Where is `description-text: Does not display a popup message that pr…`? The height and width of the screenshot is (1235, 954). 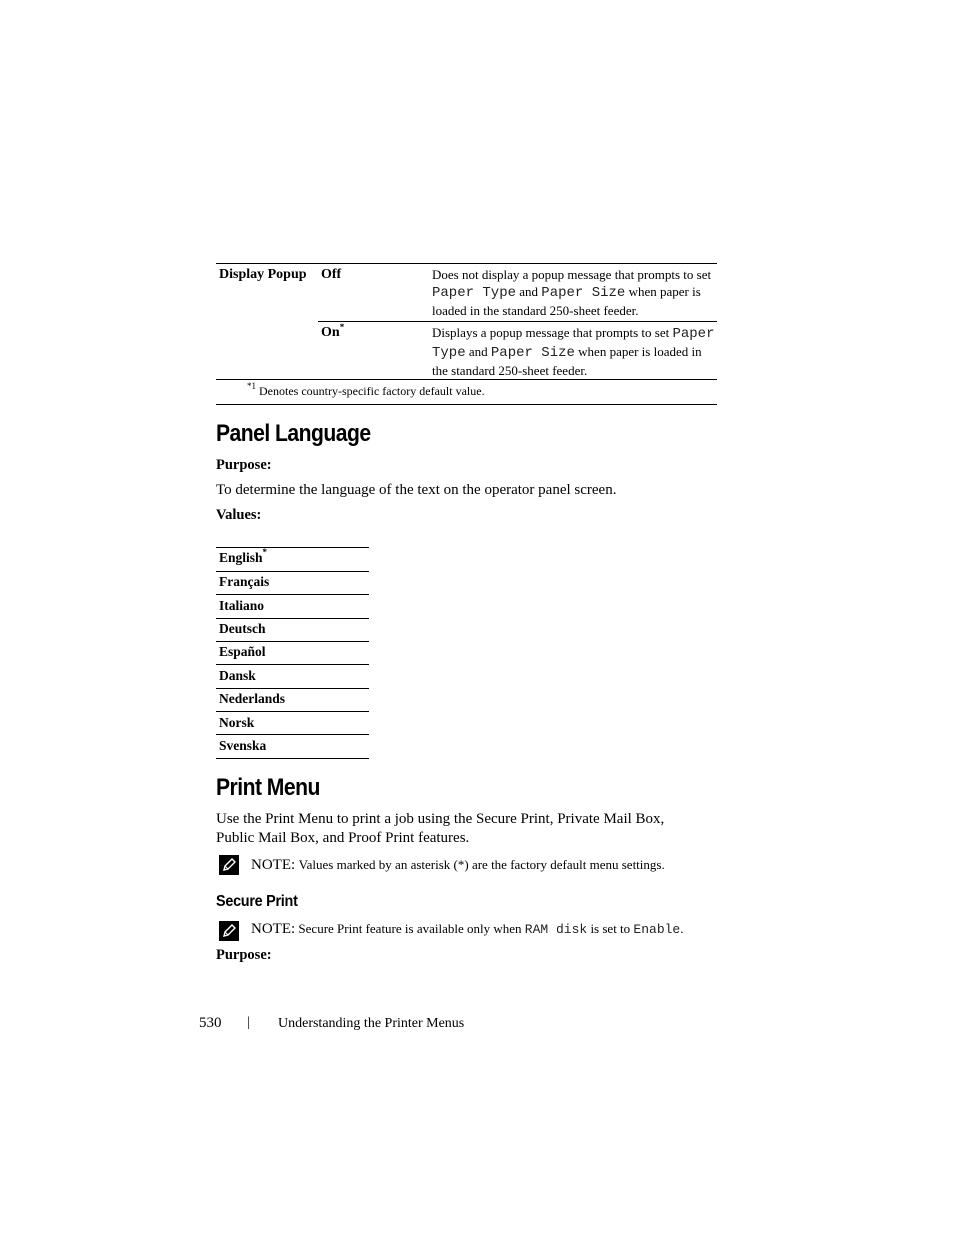
description-text: Does not display a popup message that pr… is located at coordinates (572, 274).